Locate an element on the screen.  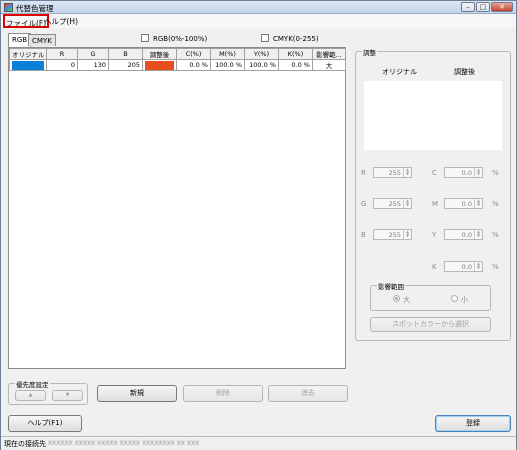
adjusted-label: 調整後 is located at coordinates (464, 72).